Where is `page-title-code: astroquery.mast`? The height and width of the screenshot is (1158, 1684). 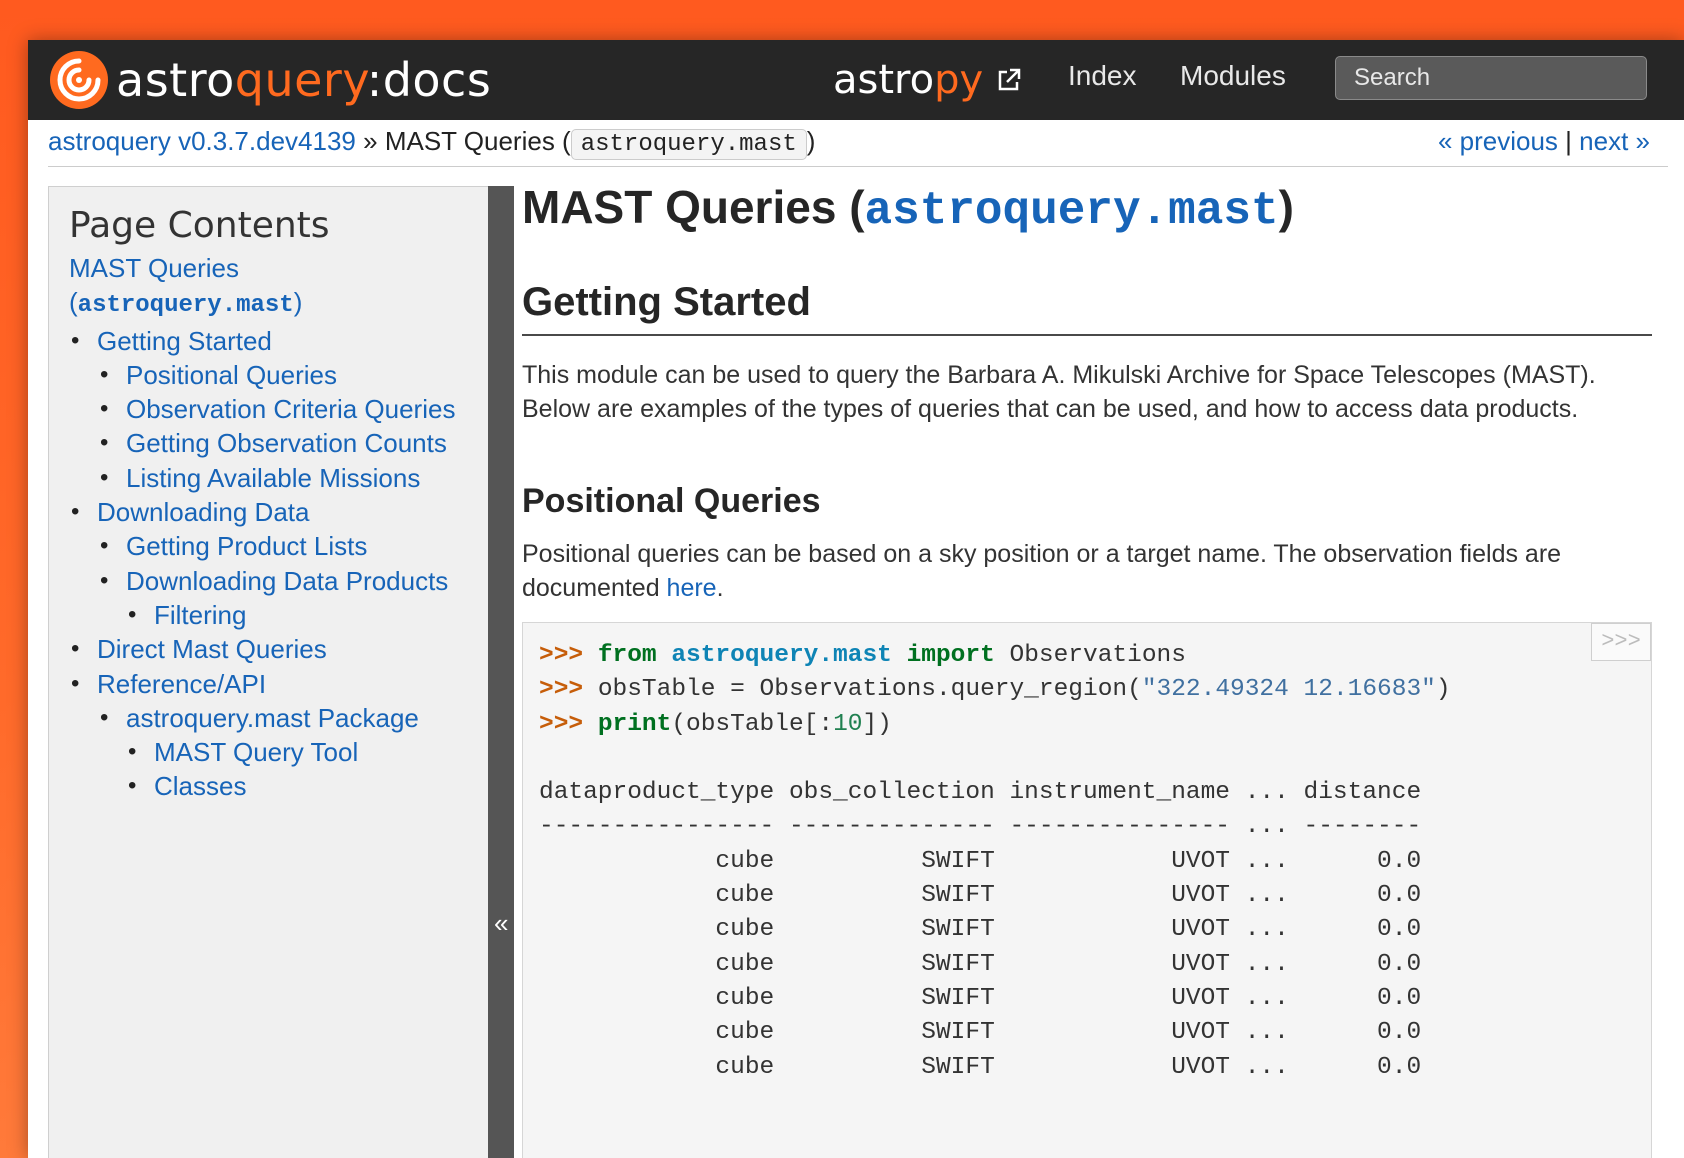
page-title-code: astroquery.mast is located at coordinates (1071, 211).